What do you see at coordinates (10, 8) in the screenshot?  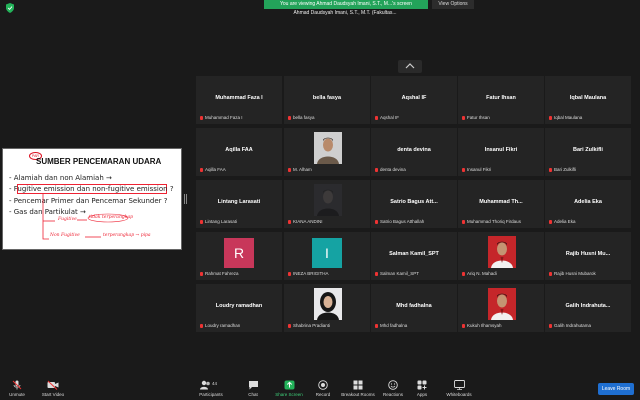 I see `shield-icon` at bounding box center [10, 8].